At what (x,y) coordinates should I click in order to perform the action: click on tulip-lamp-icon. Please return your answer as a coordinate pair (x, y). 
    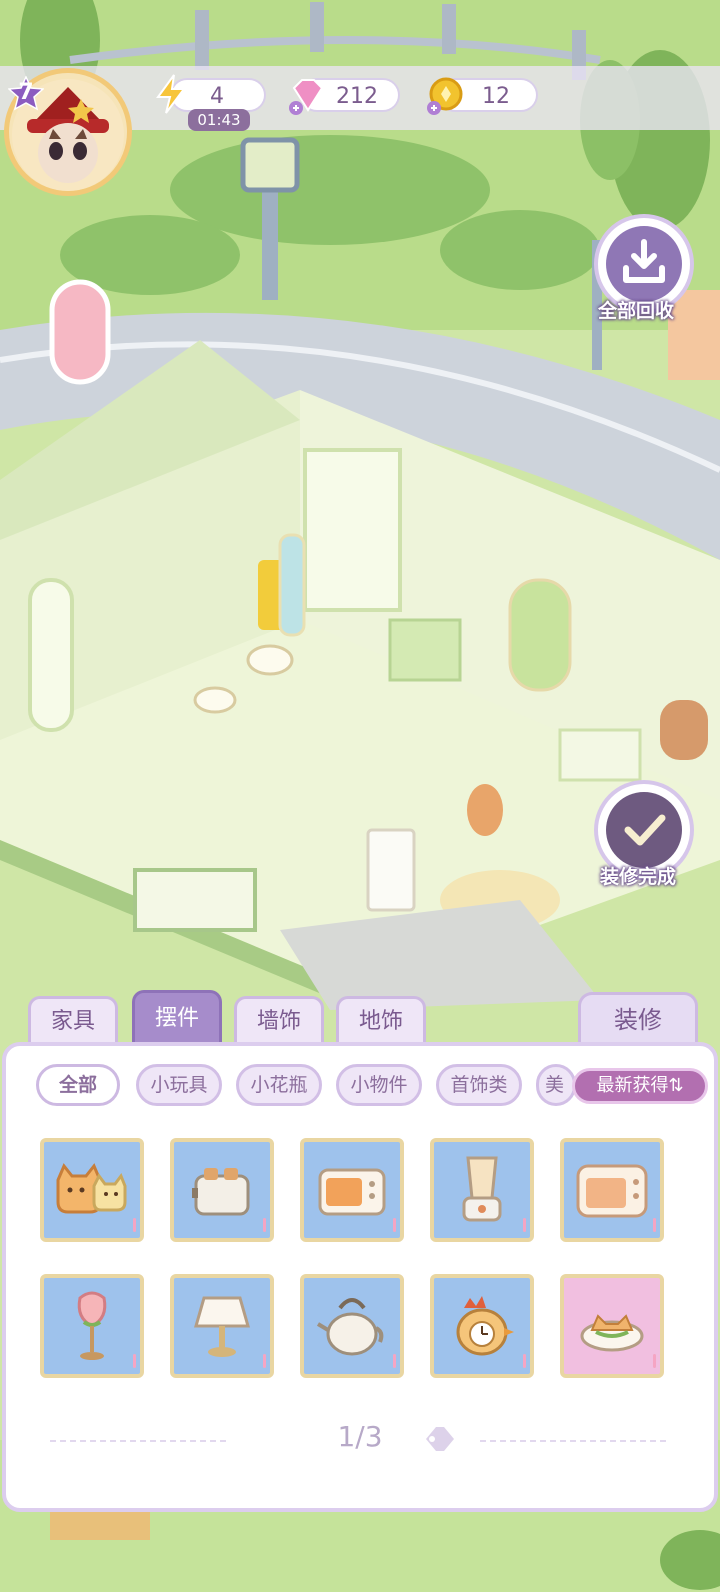
    Looking at the image, I should click on (92, 1325).